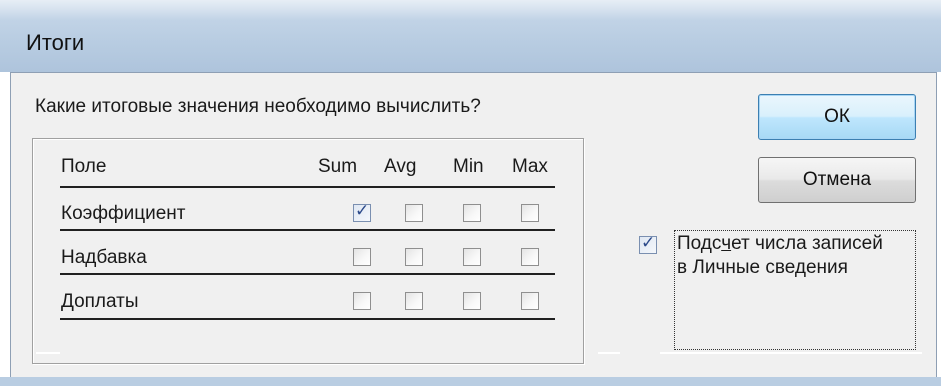 Image resolution: width=941 pixels, height=386 pixels. I want to click on count-records-label-part: ет числа записей, so click(807, 243).